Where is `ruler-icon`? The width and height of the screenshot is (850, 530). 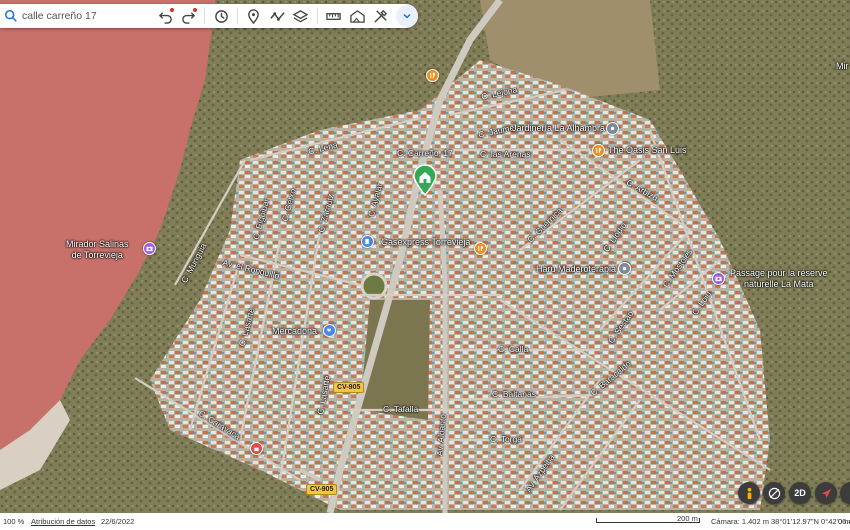 ruler-icon is located at coordinates (333, 16).